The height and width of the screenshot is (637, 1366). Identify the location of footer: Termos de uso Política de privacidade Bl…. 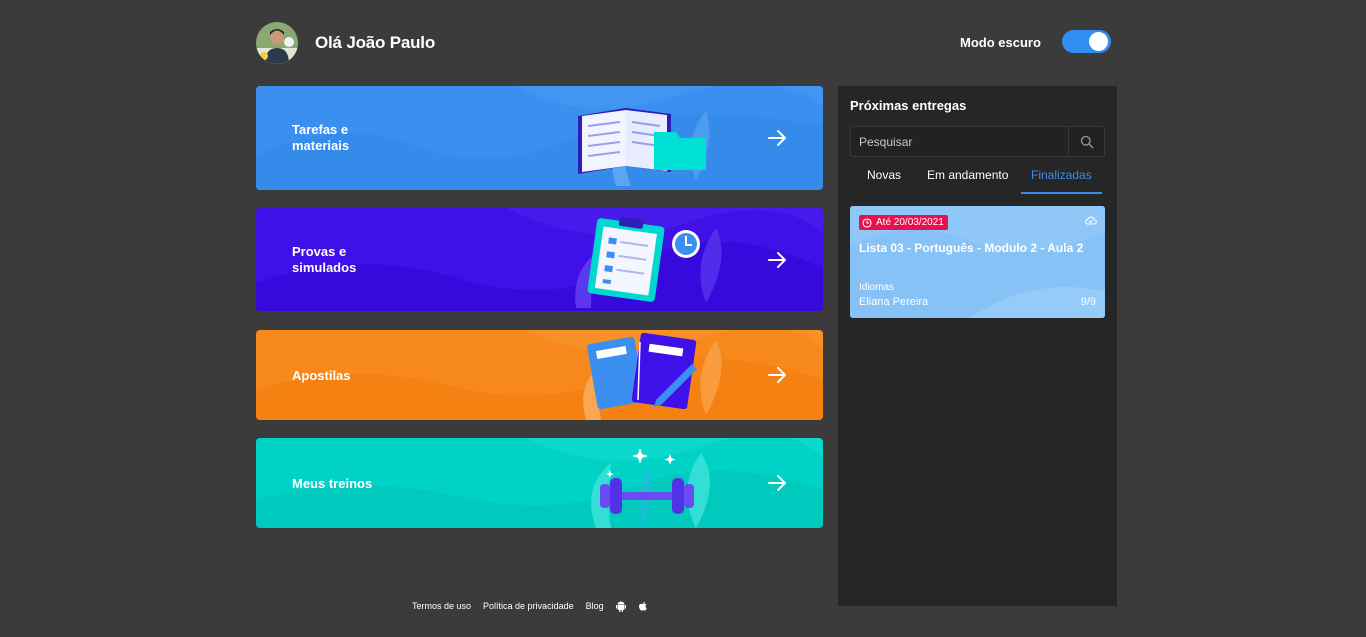
(530, 606).